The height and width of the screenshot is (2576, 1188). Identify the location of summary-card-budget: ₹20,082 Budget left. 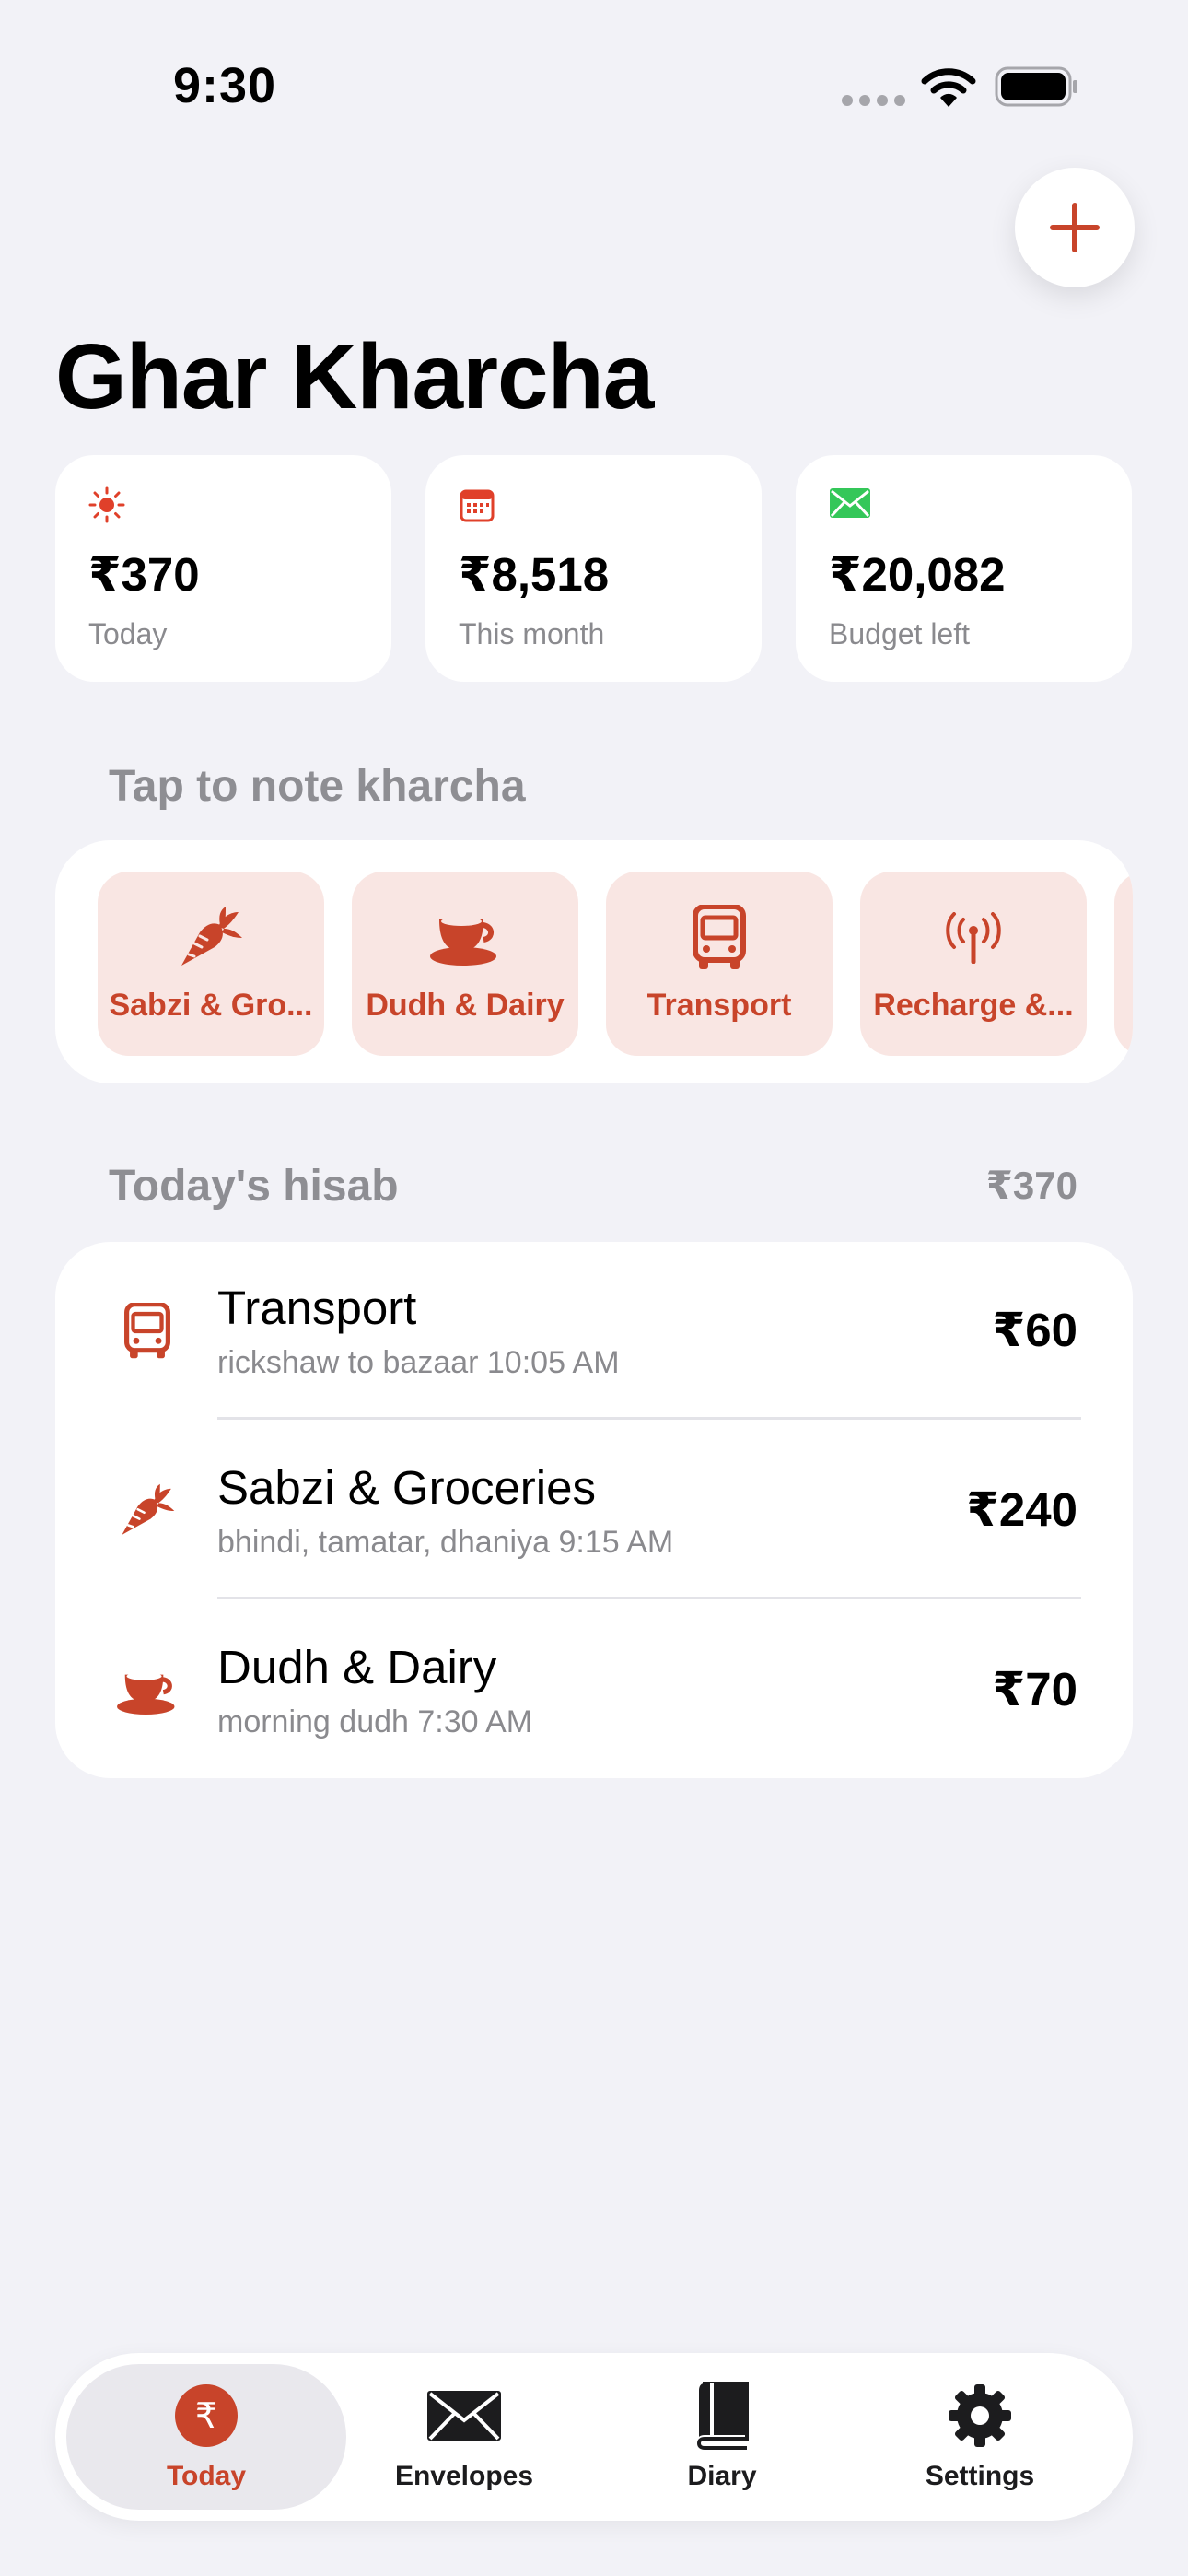
(964, 568).